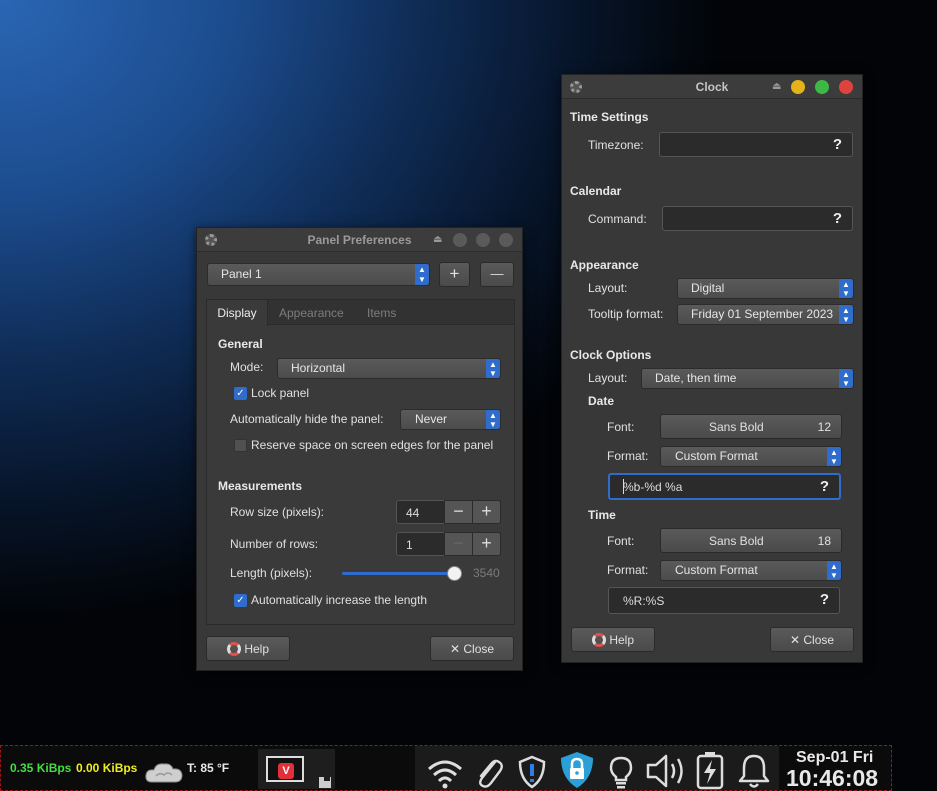 This screenshot has width=937, height=791. I want to click on rows-increment-button: +, so click(486, 544).